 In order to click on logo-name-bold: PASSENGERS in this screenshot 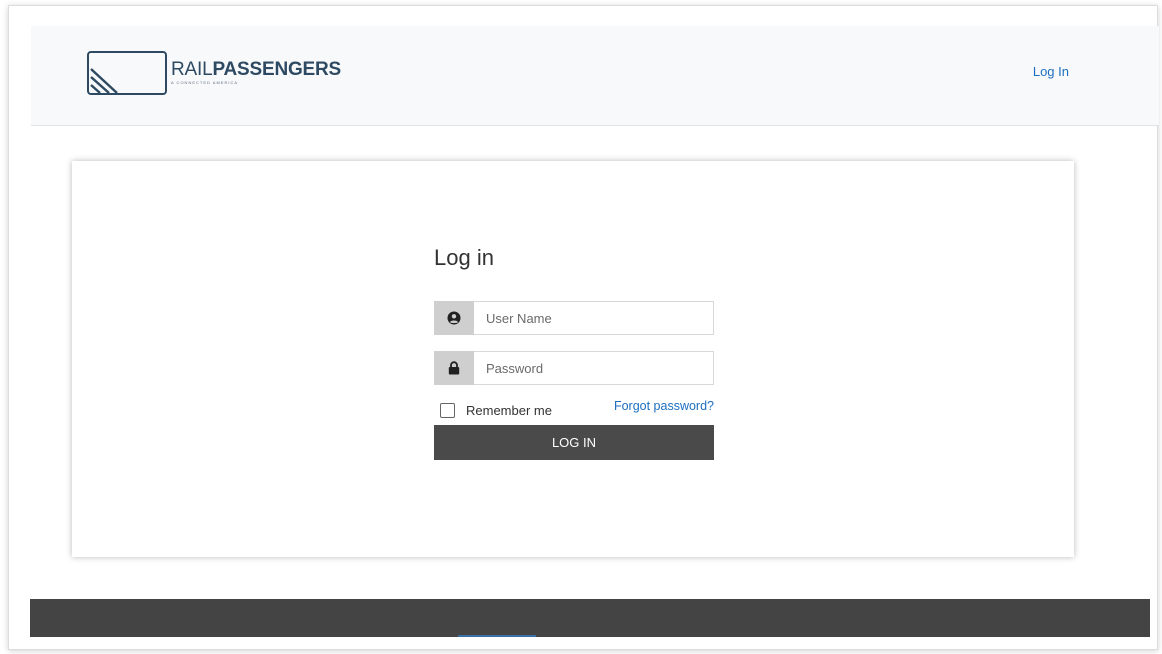, I will do `click(277, 69)`.